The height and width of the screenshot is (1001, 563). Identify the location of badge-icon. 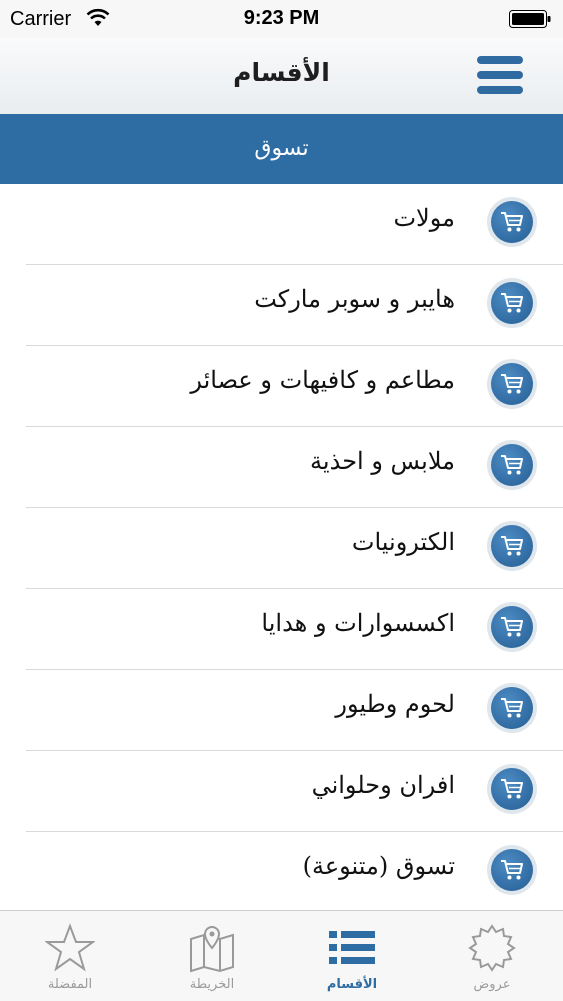
(492, 948).